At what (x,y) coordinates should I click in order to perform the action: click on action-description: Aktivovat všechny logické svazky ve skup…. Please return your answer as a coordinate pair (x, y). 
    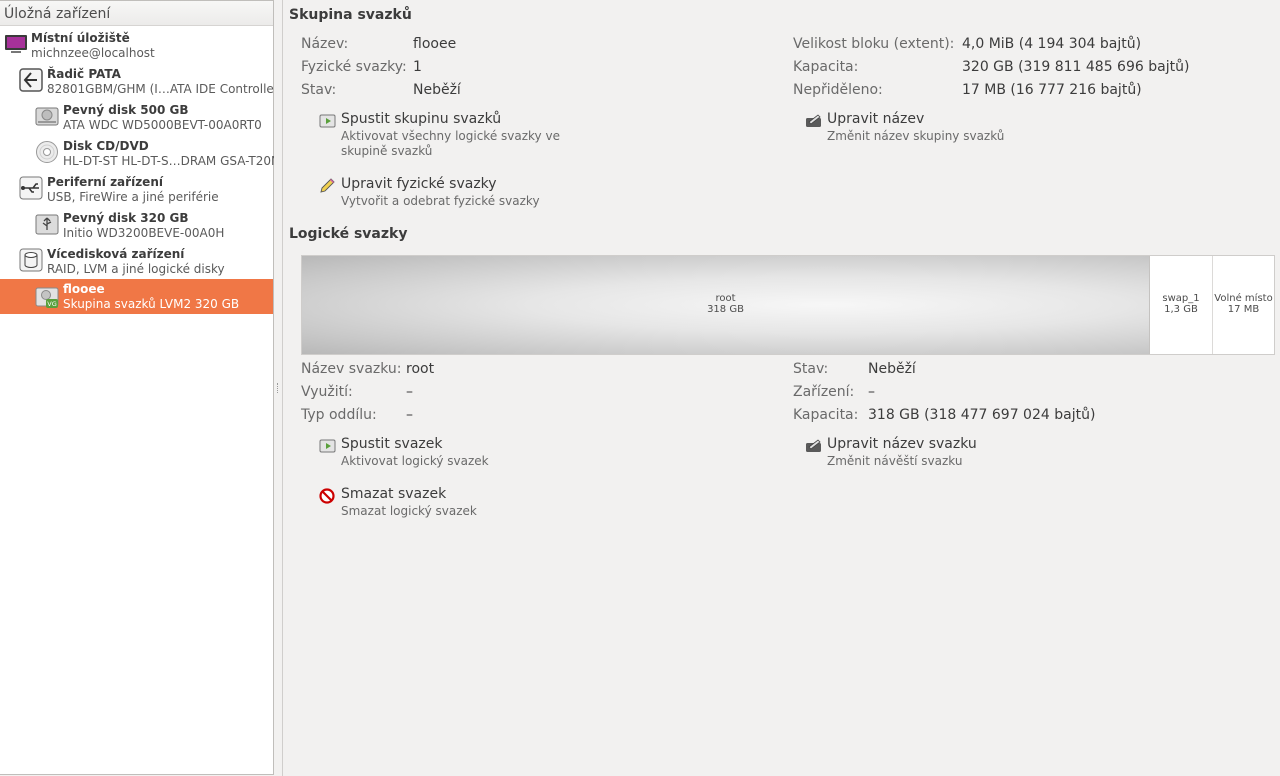
    Looking at the image, I should click on (450, 143).